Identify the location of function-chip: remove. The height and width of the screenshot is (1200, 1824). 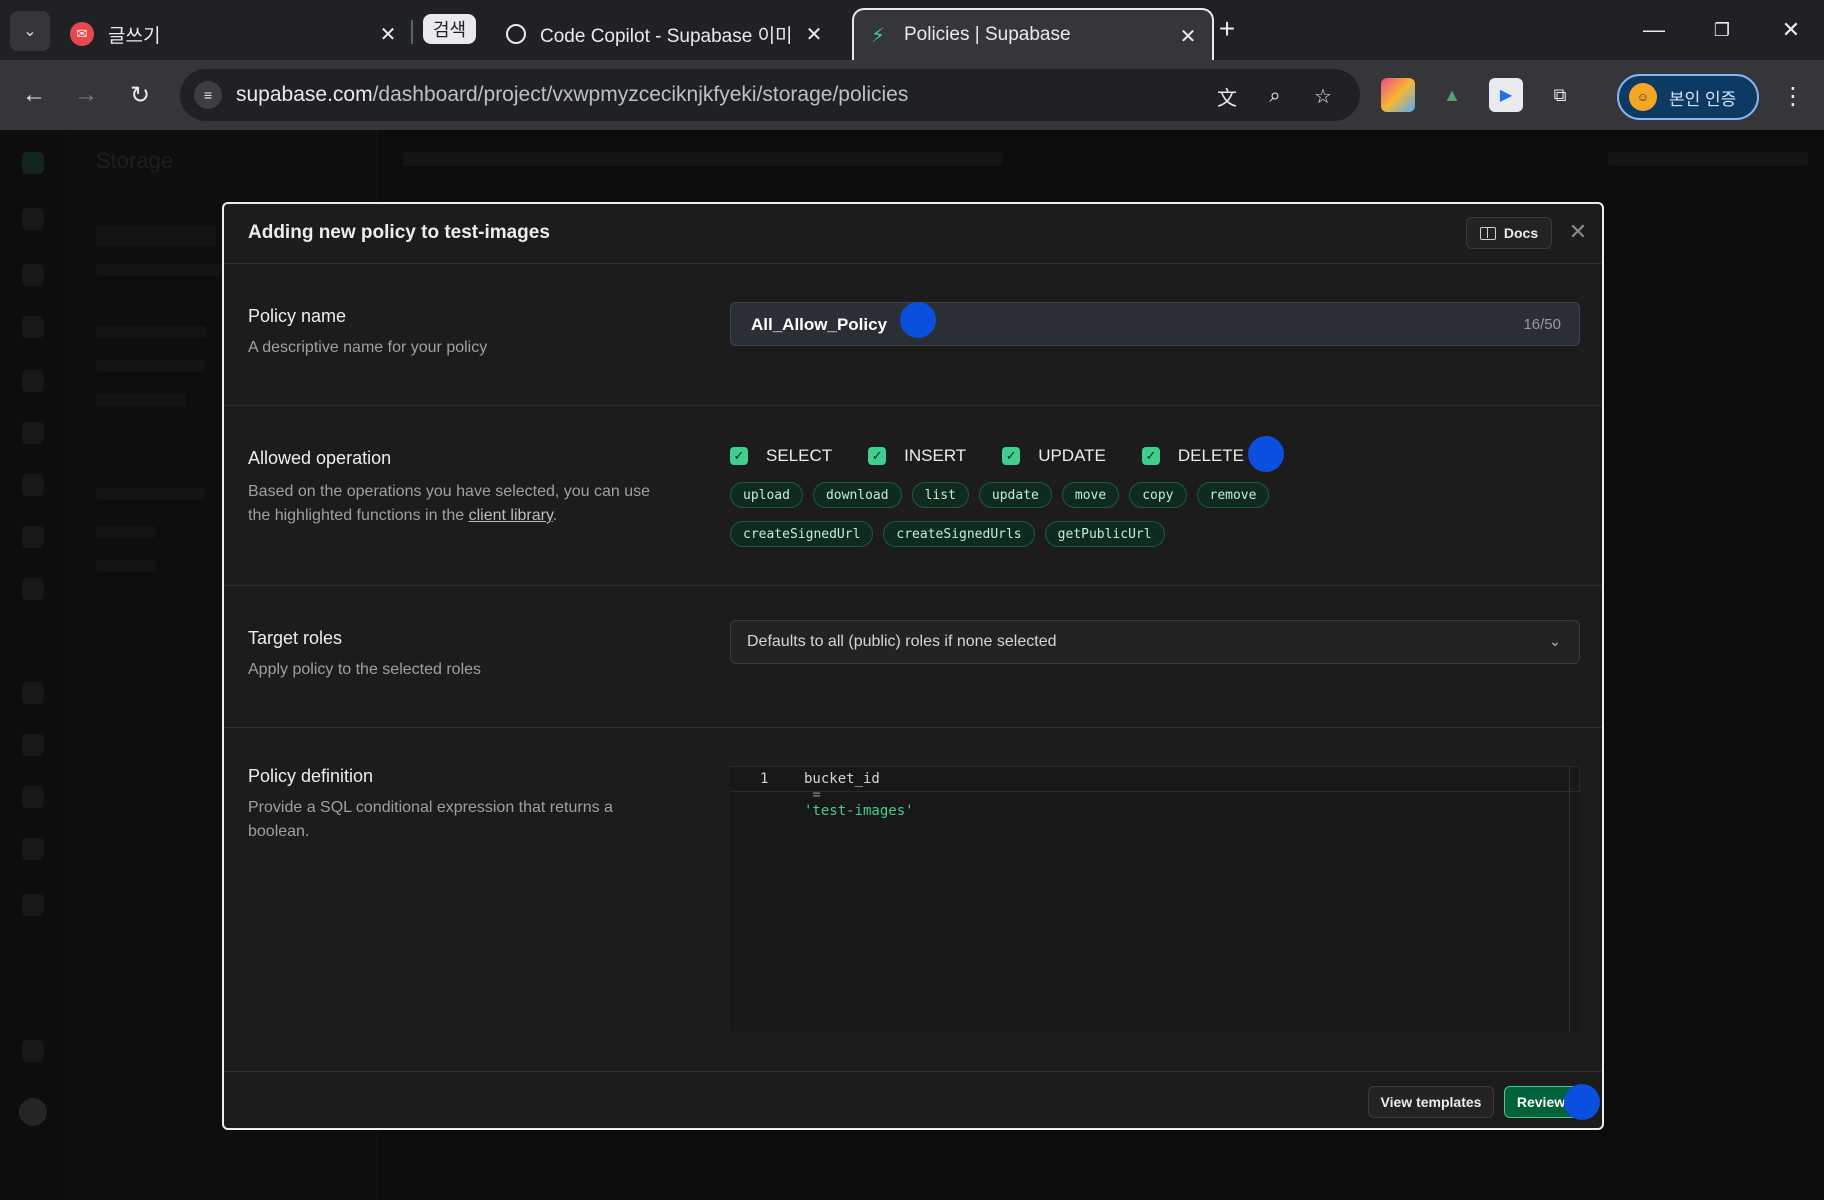
(1233, 495).